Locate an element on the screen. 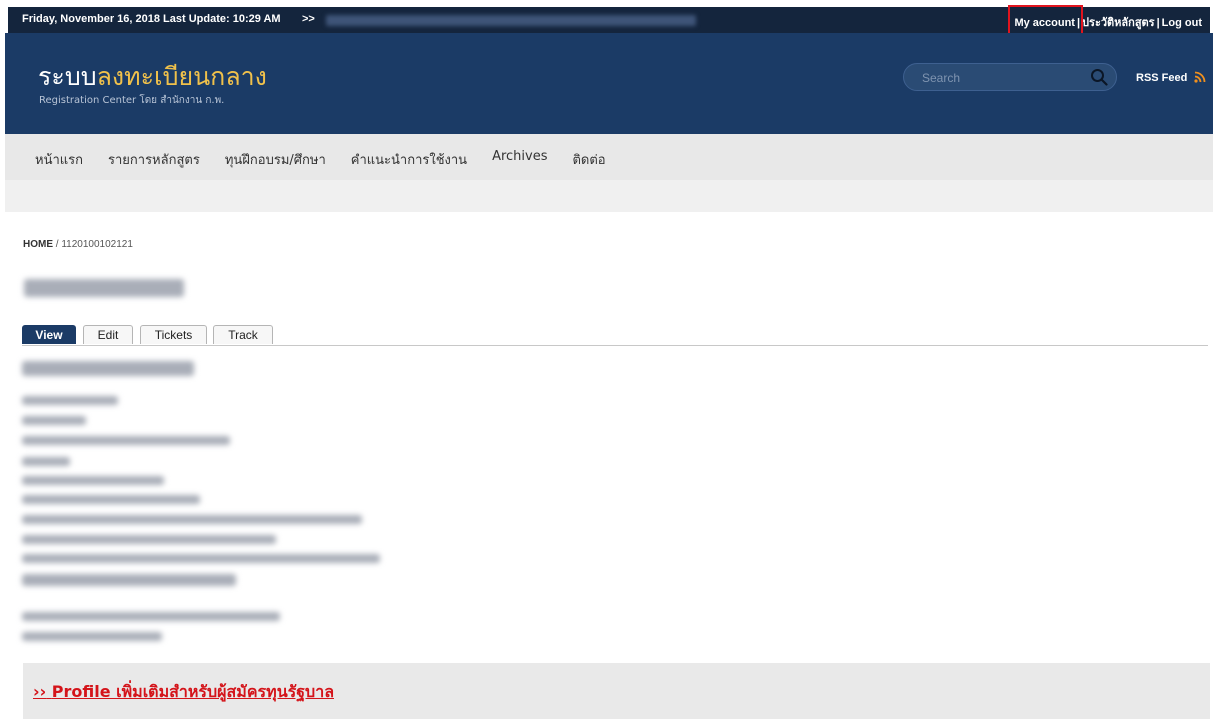 This screenshot has width=1213, height=719. tab-view: View is located at coordinates (49, 334).